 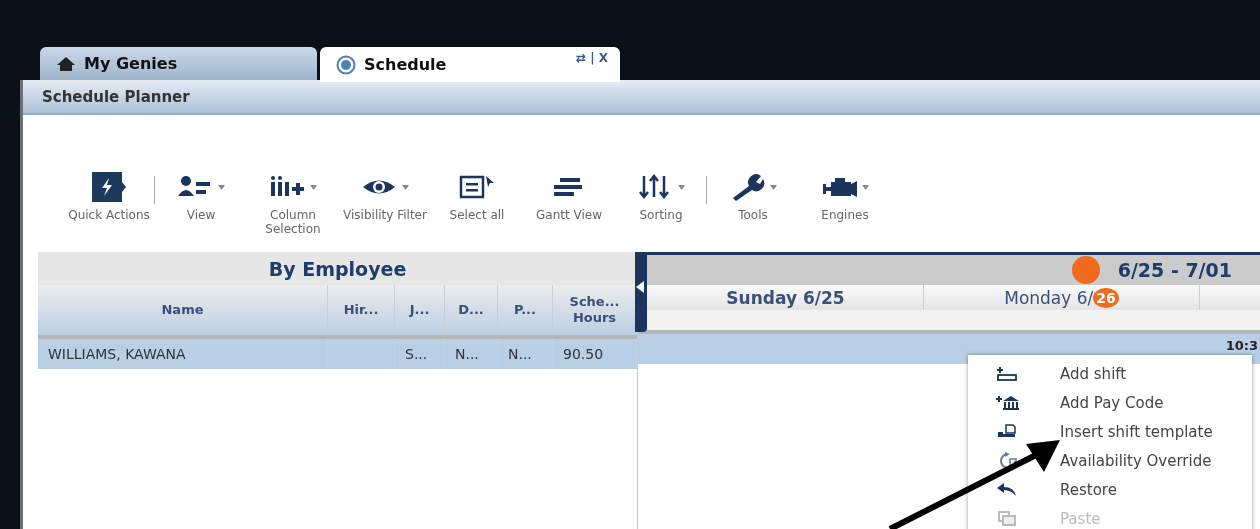 I want to click on lightning-icon, so click(x=109, y=187).